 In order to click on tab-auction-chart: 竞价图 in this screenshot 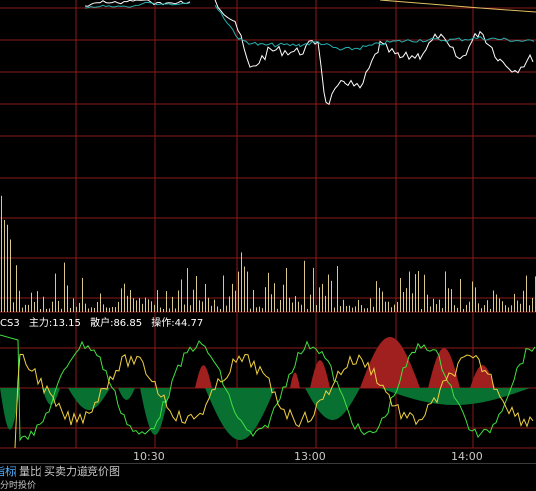, I will do `click(103, 471)`.